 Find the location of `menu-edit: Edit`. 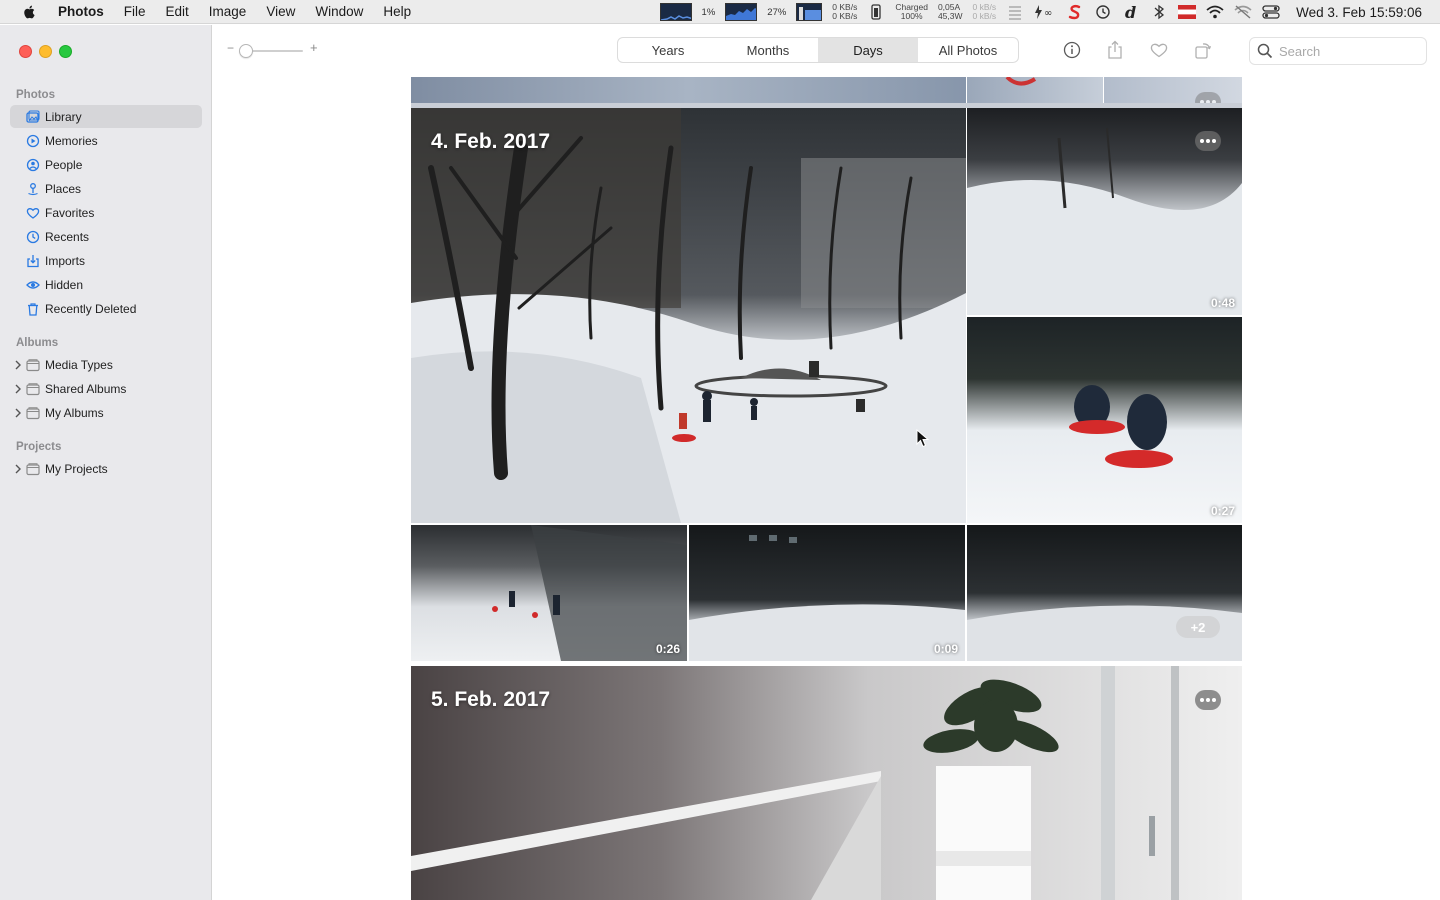

menu-edit: Edit is located at coordinates (177, 11).